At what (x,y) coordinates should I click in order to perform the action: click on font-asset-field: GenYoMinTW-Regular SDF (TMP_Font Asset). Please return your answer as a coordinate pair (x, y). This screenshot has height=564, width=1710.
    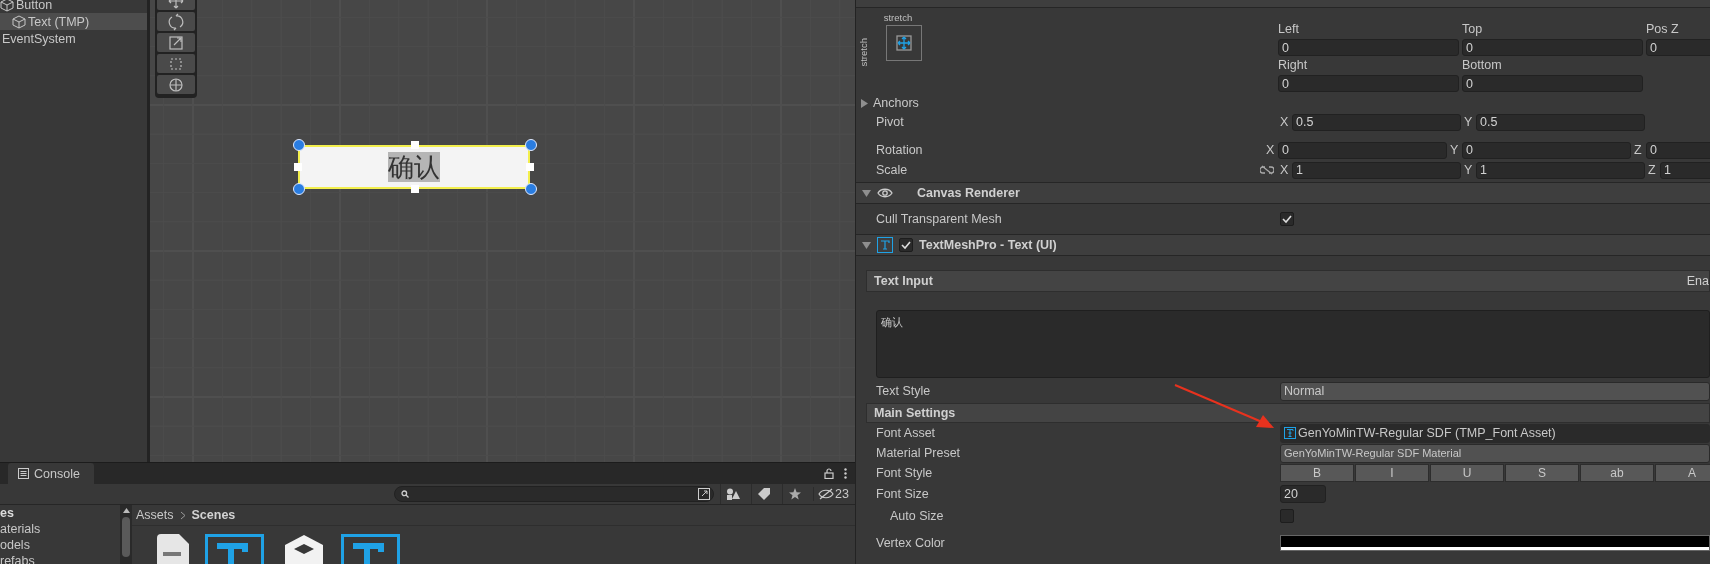
    Looking at the image, I should click on (1495, 433).